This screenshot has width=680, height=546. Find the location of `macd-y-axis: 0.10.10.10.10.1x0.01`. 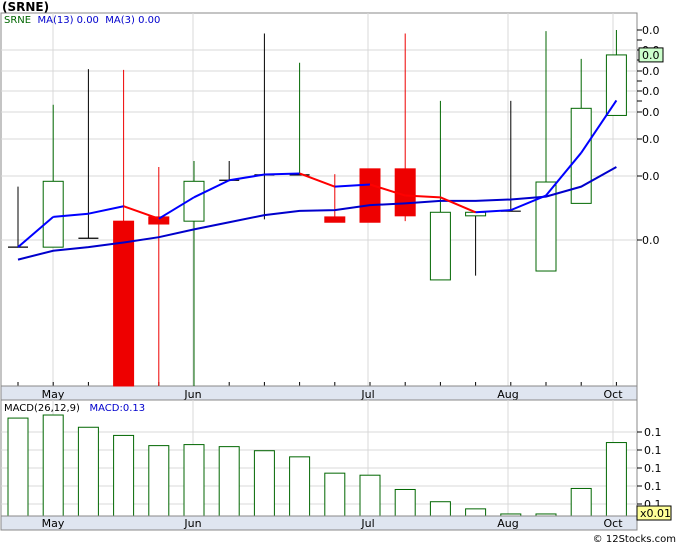

macd-y-axis: 0.10.10.10.10.1x0.01 is located at coordinates (654, 473).